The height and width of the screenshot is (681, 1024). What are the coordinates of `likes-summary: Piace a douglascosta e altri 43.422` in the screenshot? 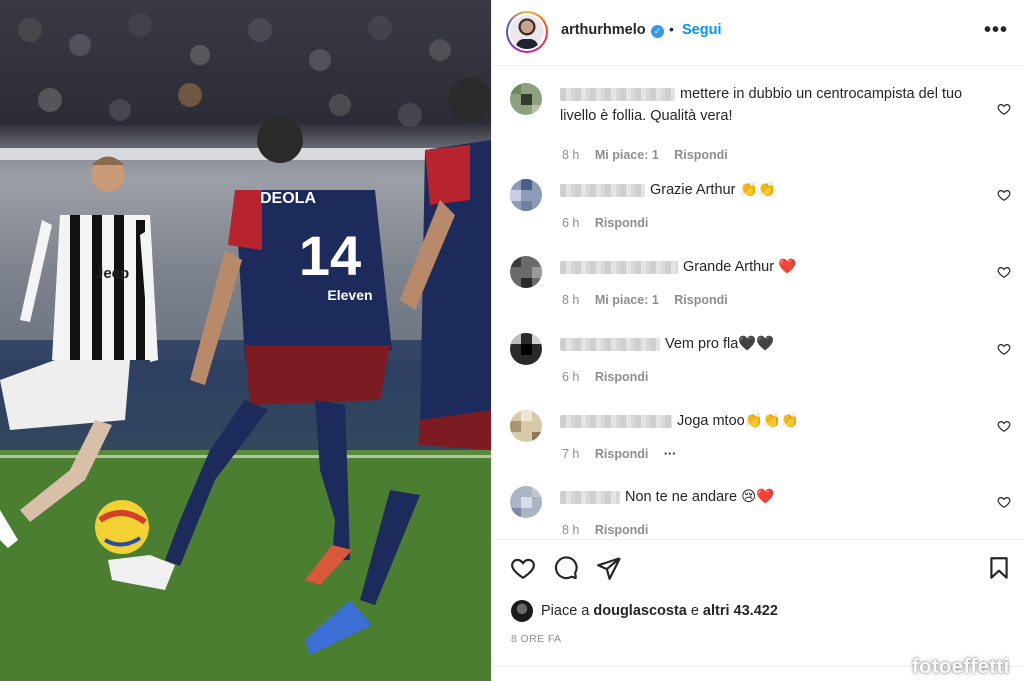 It's located at (646, 611).